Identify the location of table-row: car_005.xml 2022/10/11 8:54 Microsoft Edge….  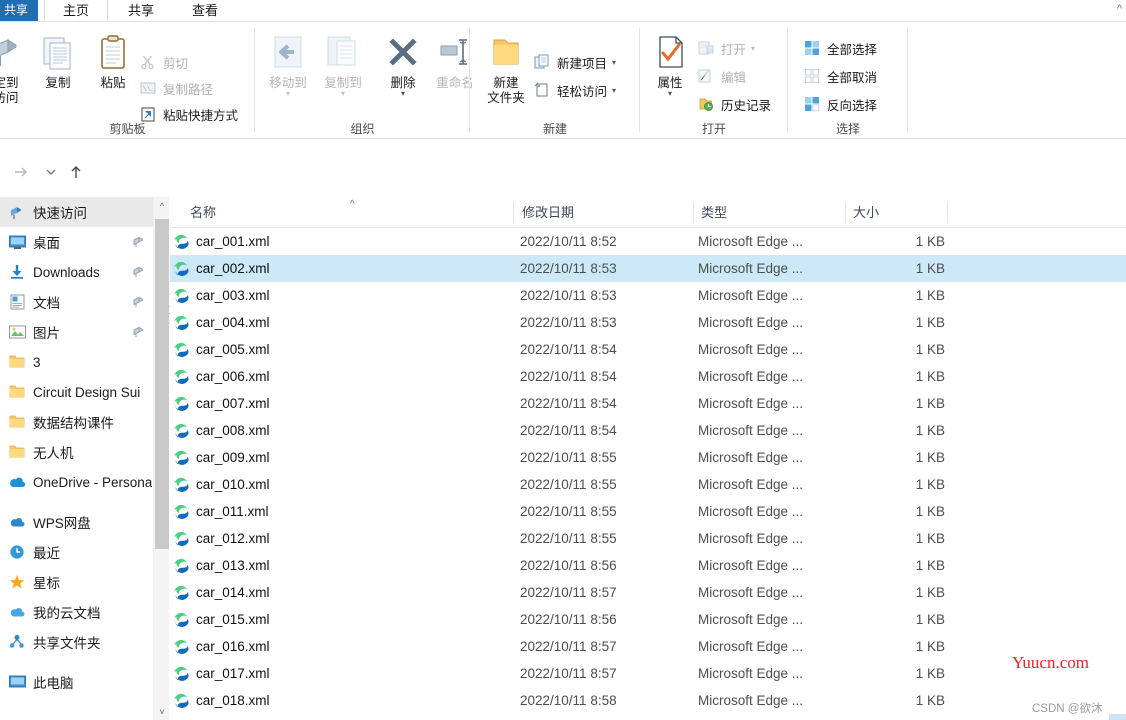
(648, 349).